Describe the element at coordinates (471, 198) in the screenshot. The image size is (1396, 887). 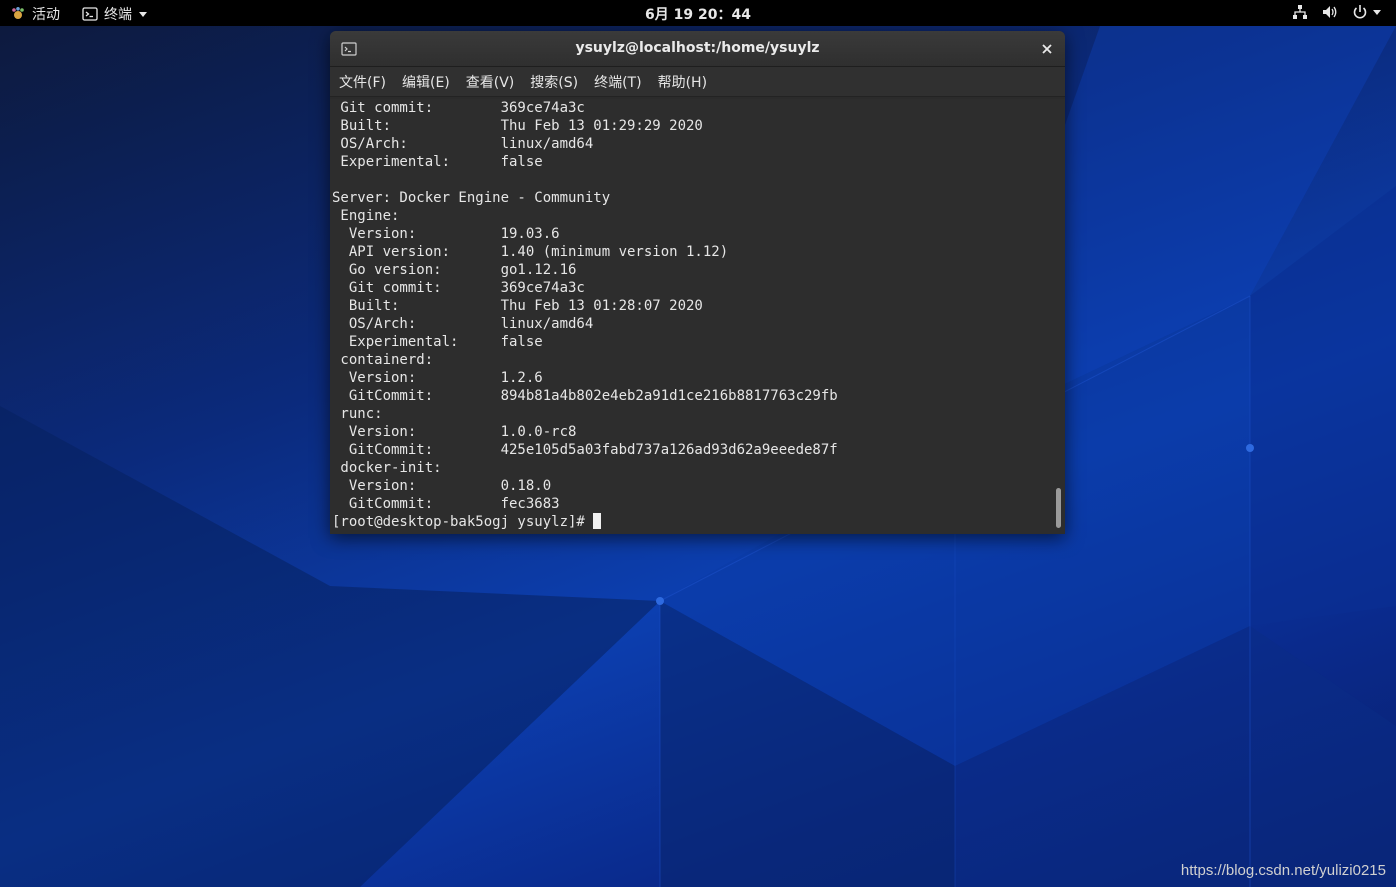
I see `terminal-line: Server: Docker Engine - Community` at that location.